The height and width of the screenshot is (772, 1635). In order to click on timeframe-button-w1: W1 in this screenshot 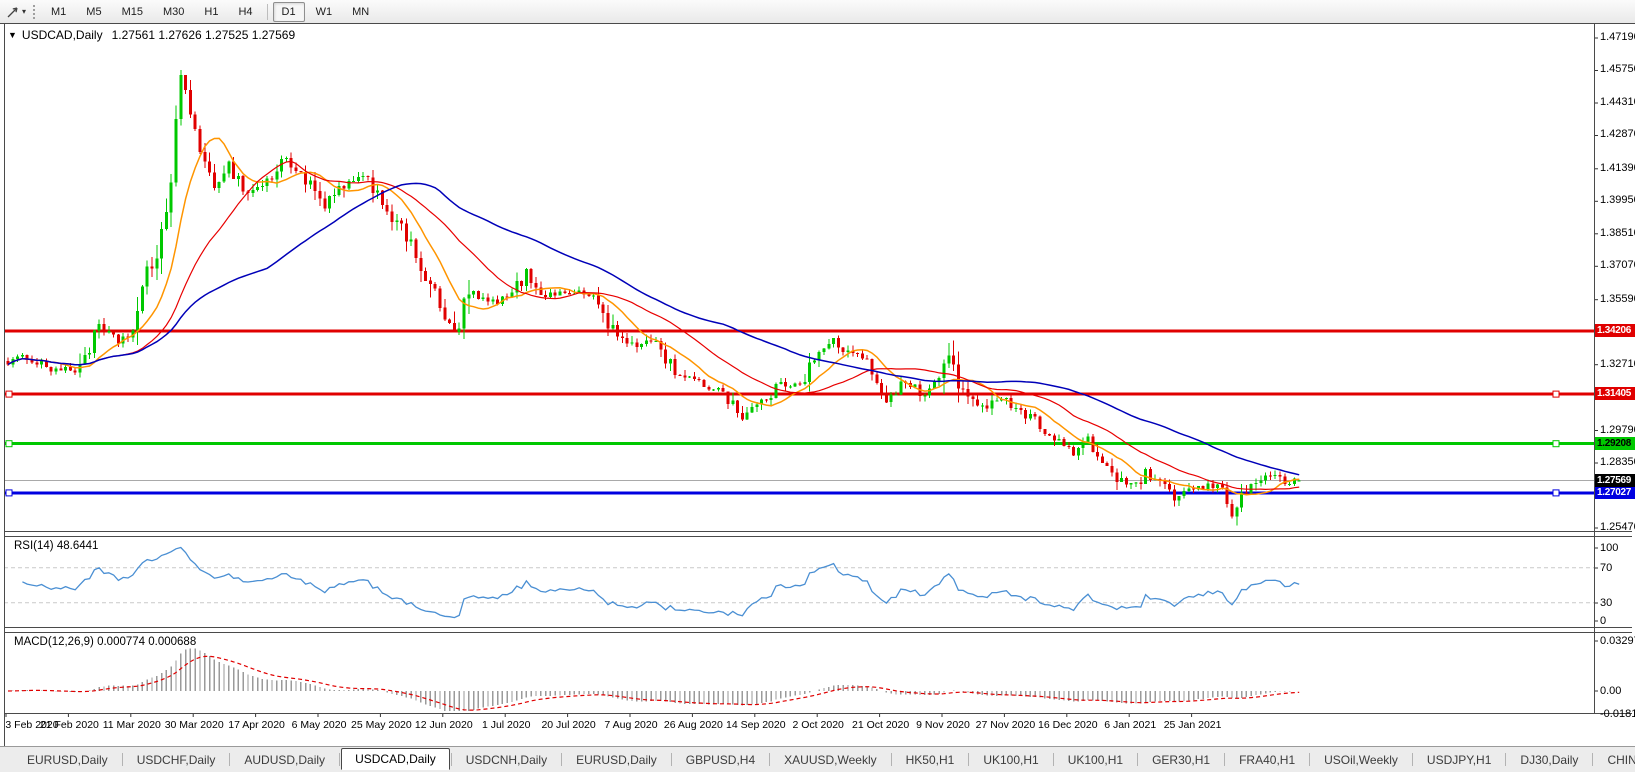, I will do `click(324, 12)`.